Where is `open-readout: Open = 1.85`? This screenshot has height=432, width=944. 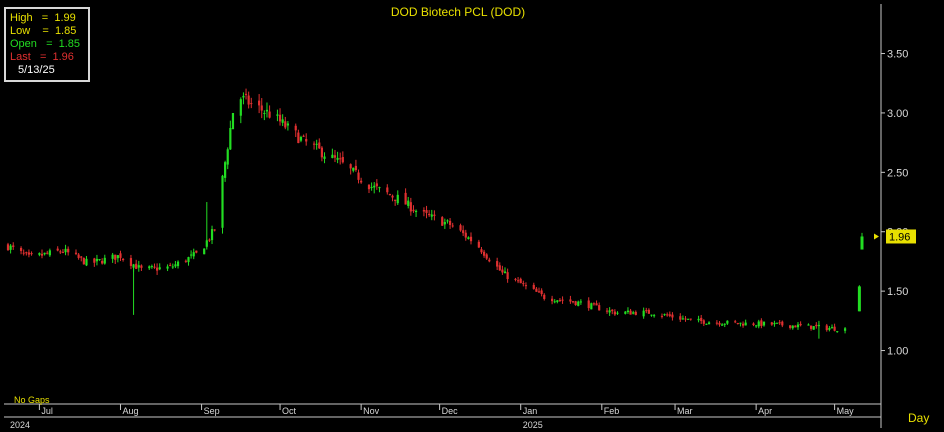 open-readout: Open = 1.85 is located at coordinates (45, 44).